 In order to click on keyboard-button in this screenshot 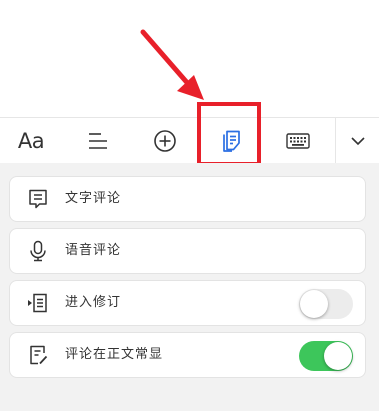, I will do `click(298, 140)`.